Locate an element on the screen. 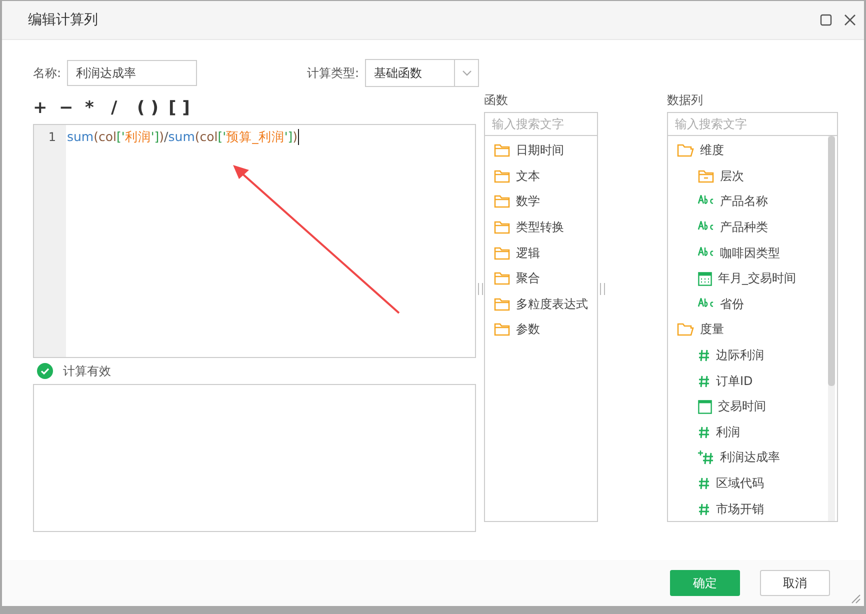  column-item: 咖啡因类型 is located at coordinates (752, 253).